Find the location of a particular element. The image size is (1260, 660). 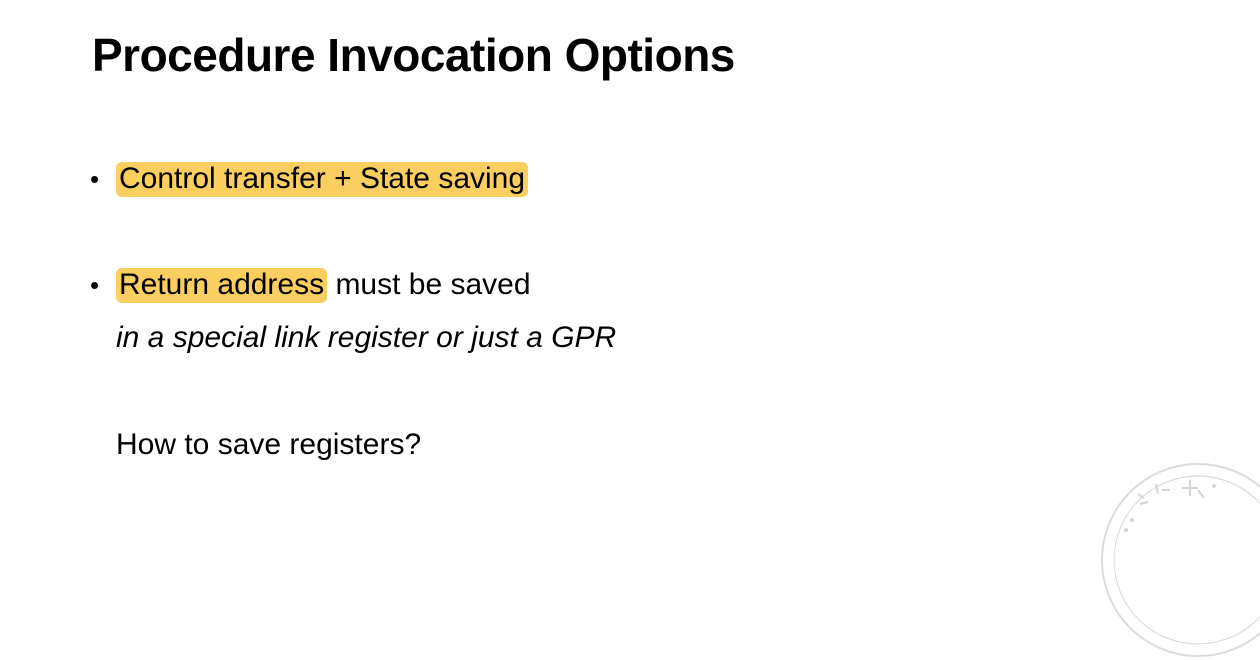

bullet-item-1: • Control transfer + State saving is located at coordinates (309, 179).